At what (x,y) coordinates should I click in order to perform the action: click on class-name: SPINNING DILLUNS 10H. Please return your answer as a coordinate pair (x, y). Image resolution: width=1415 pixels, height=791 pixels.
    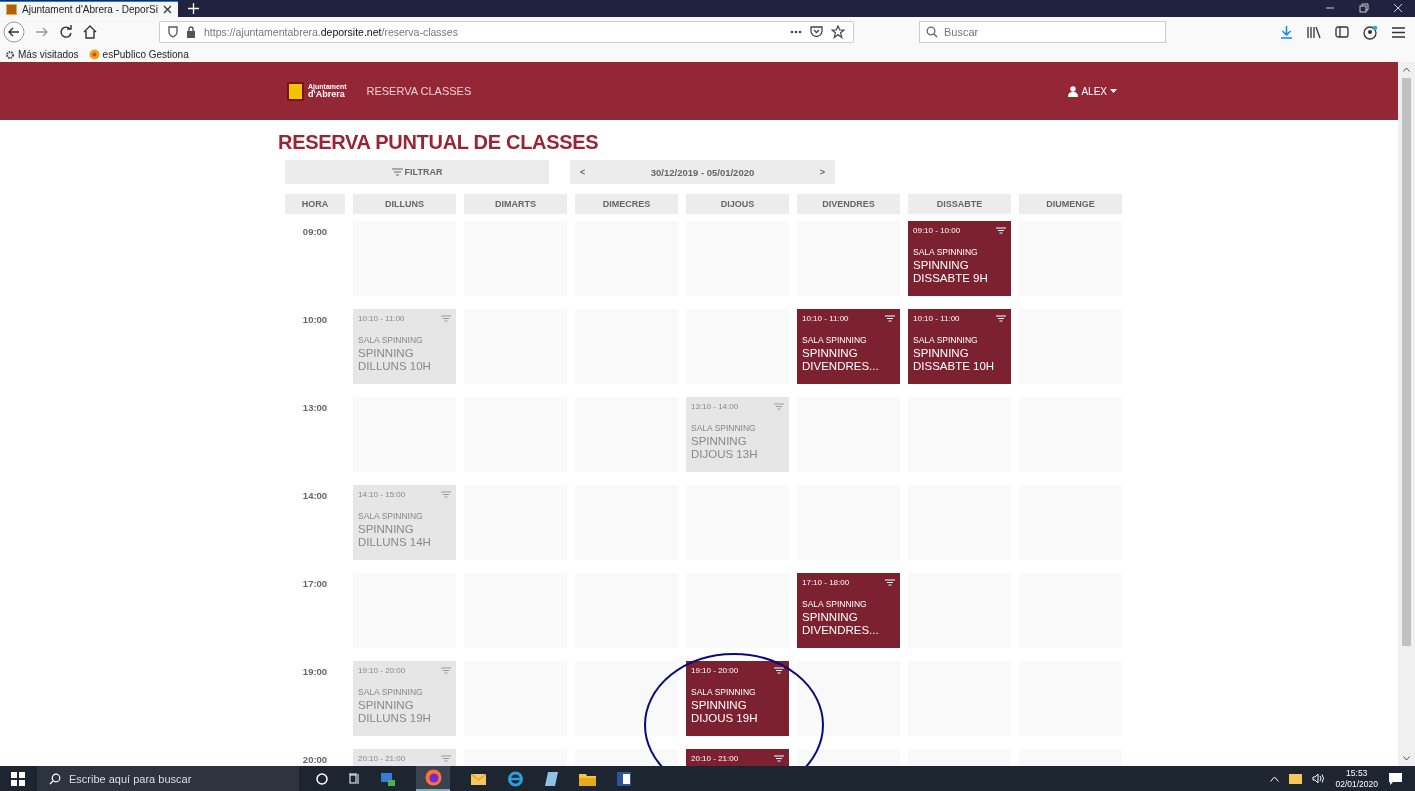
    Looking at the image, I should click on (395, 360).